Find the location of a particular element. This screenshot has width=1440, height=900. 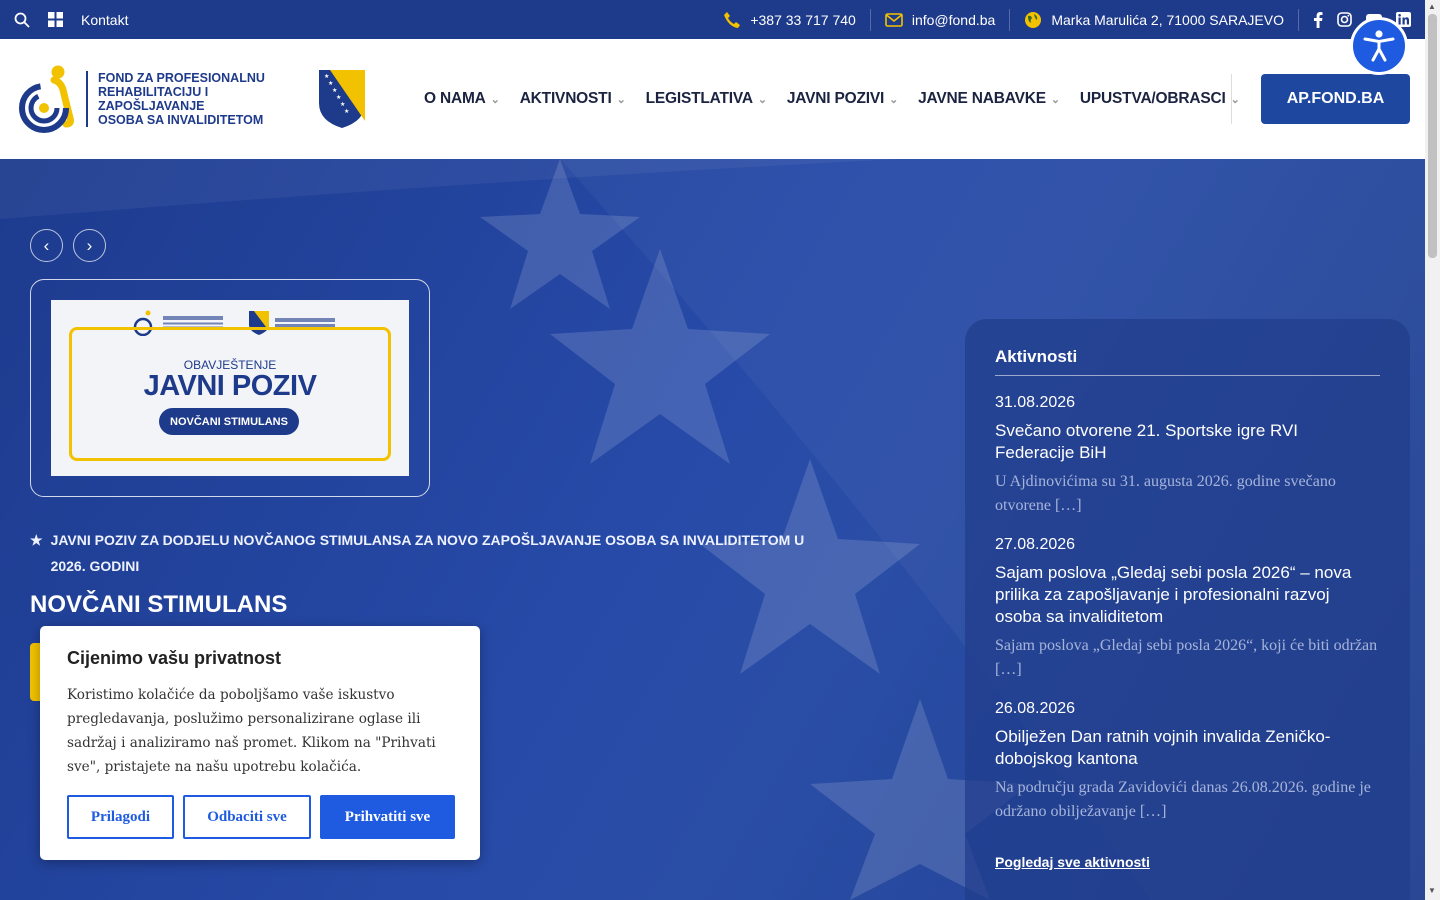

phone-icon is located at coordinates (732, 20).